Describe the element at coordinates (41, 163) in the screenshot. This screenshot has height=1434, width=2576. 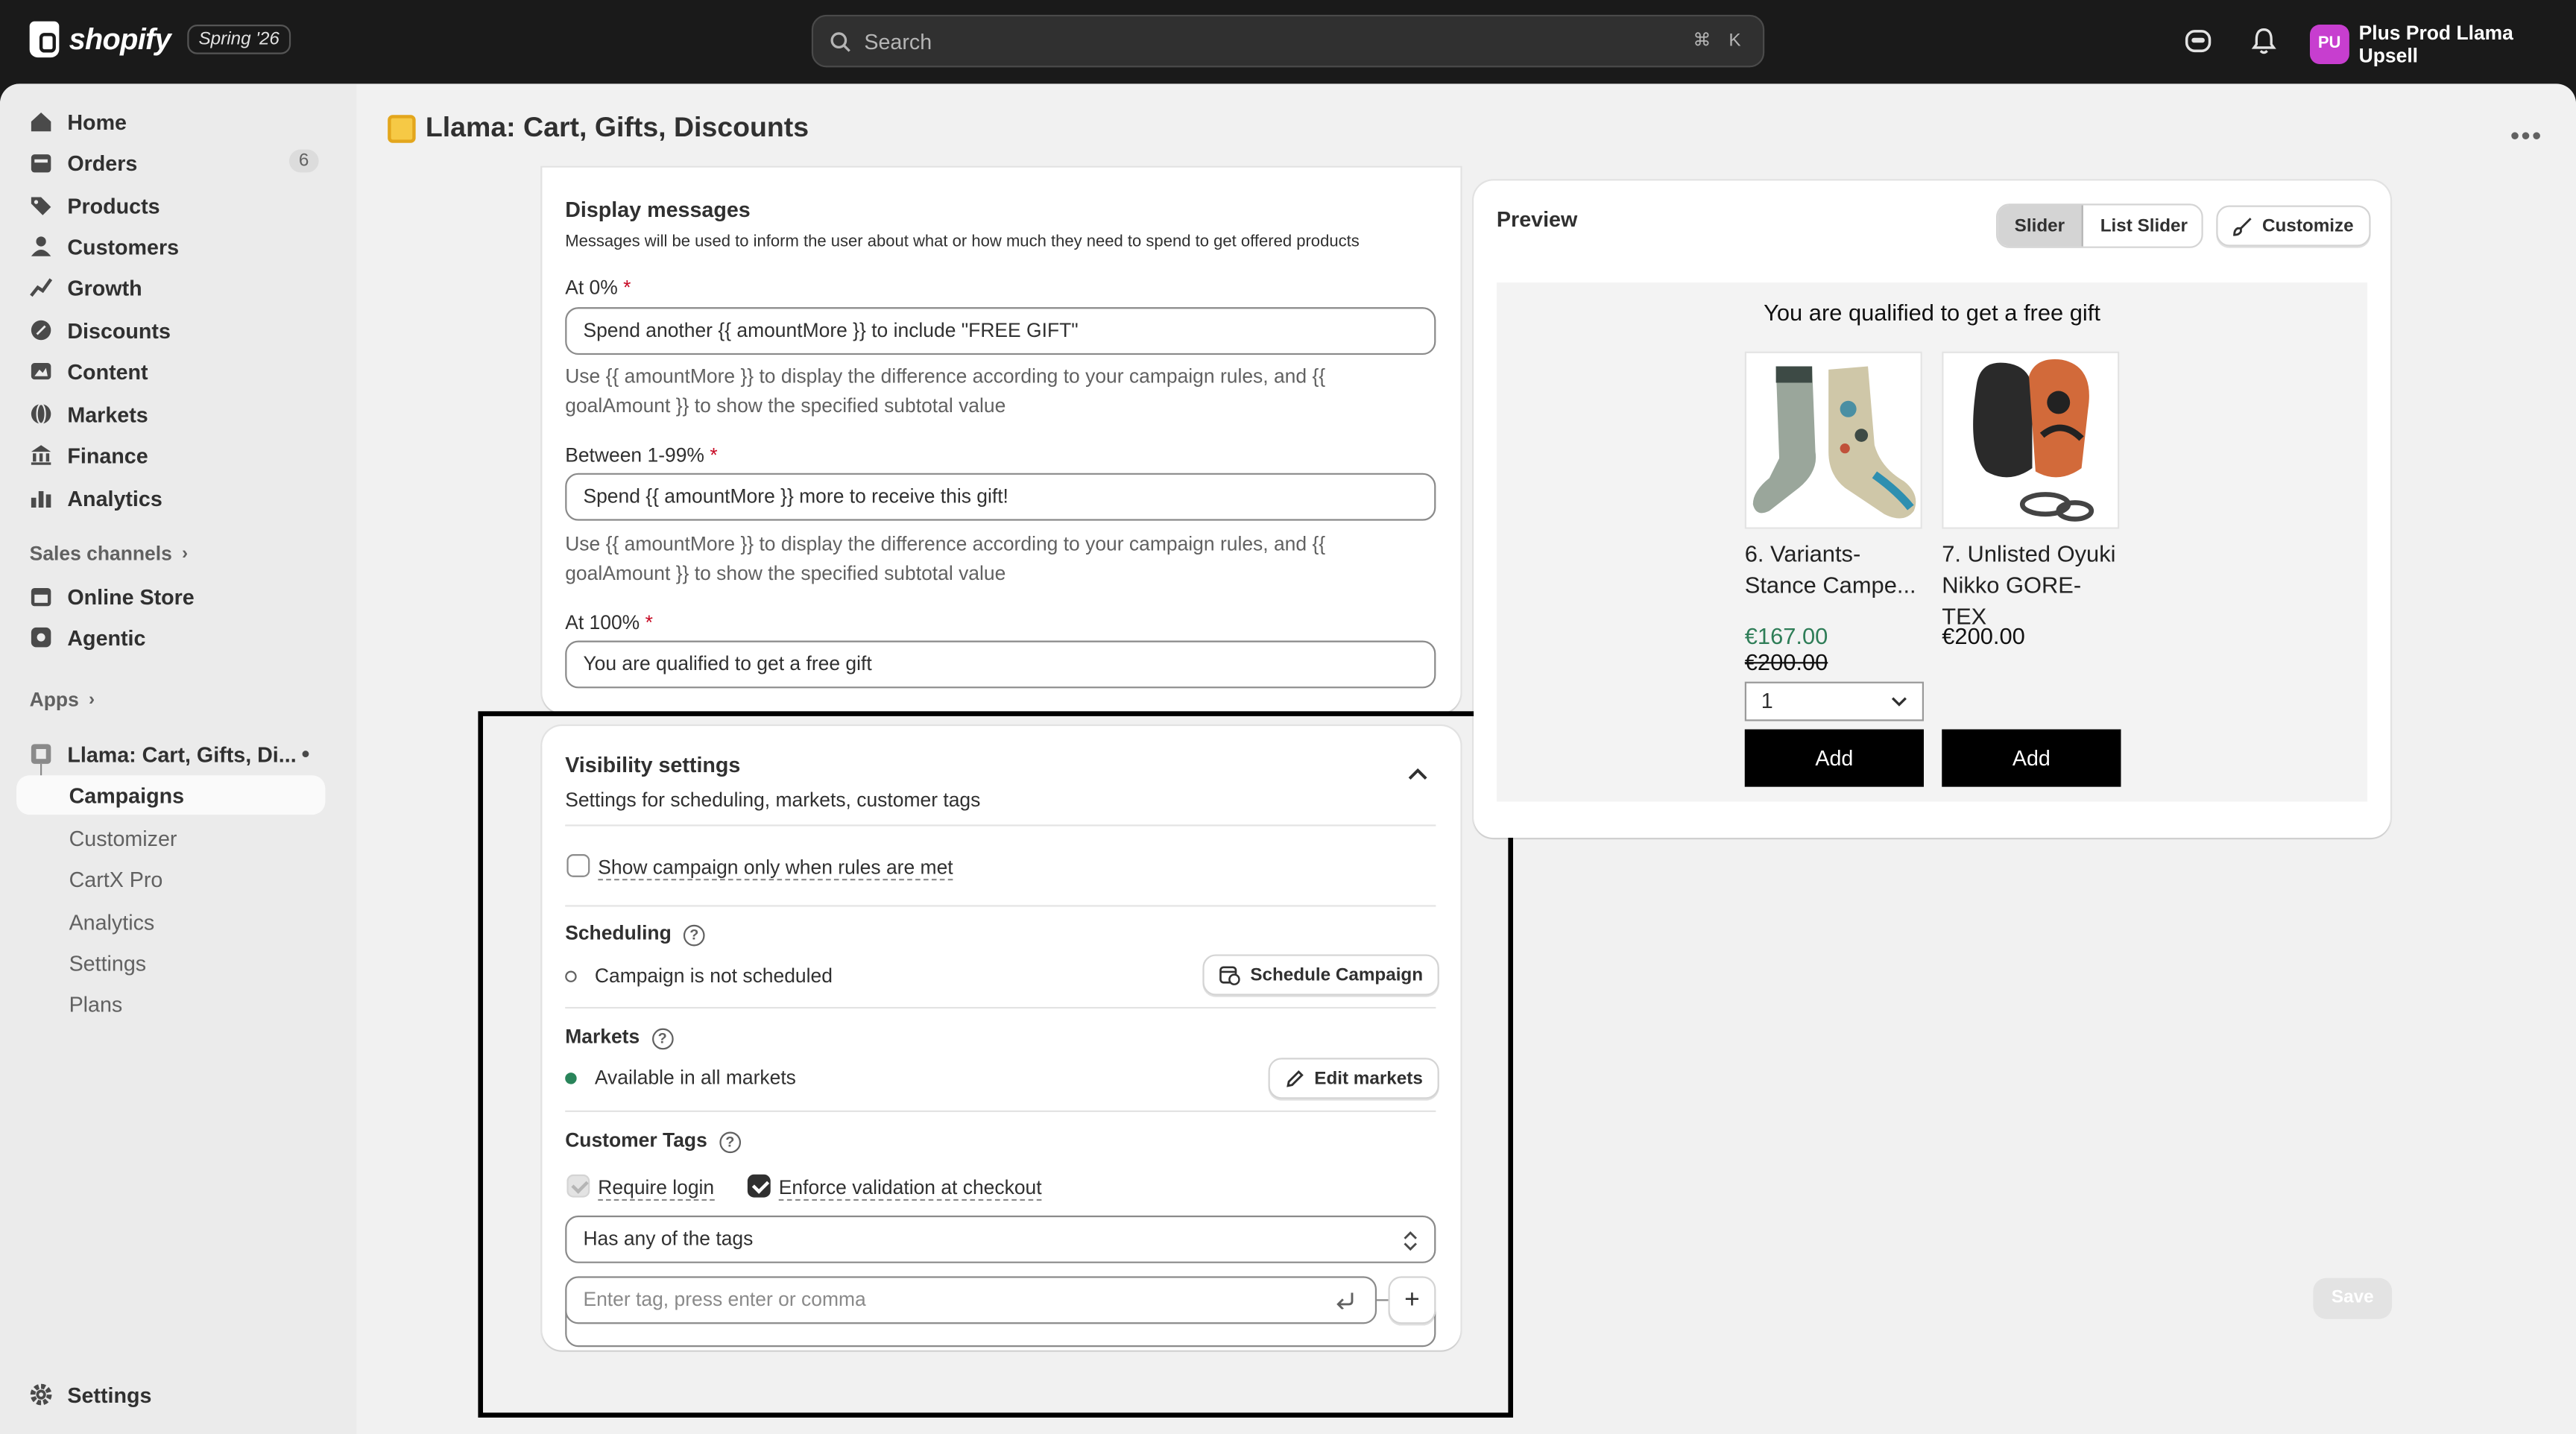
I see `orders-icon` at that location.